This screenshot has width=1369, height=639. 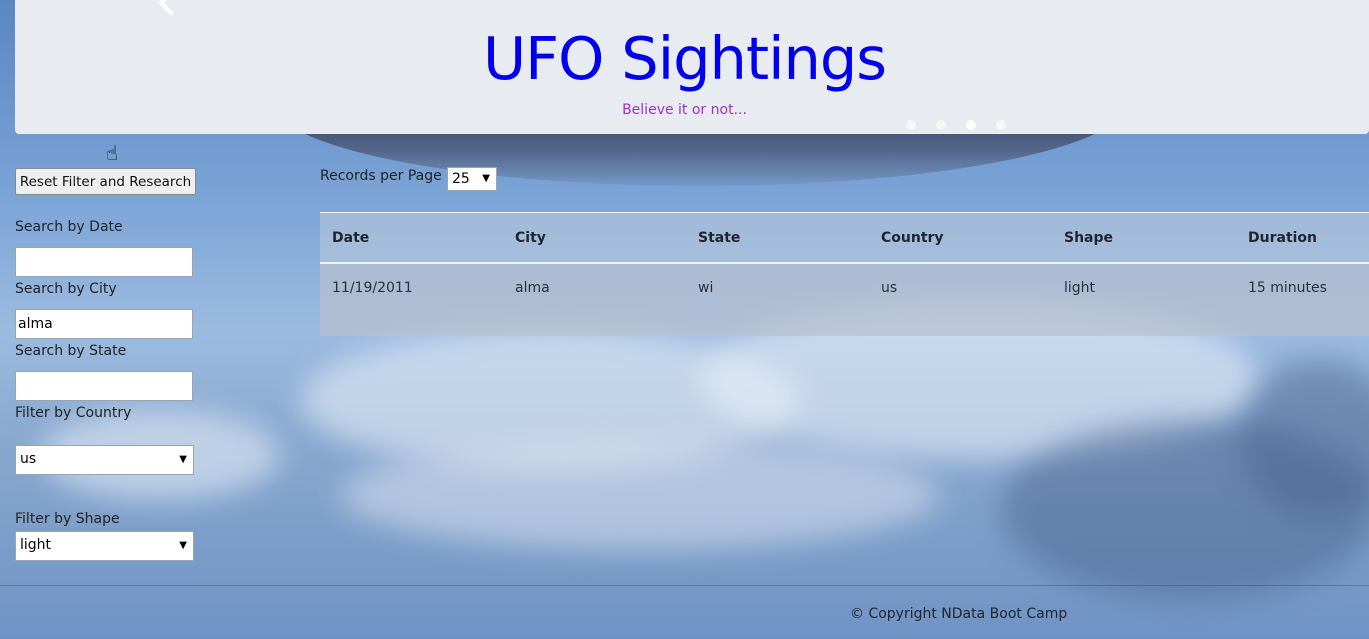 I want to click on records-per-page-value: 25, so click(x=461, y=179).